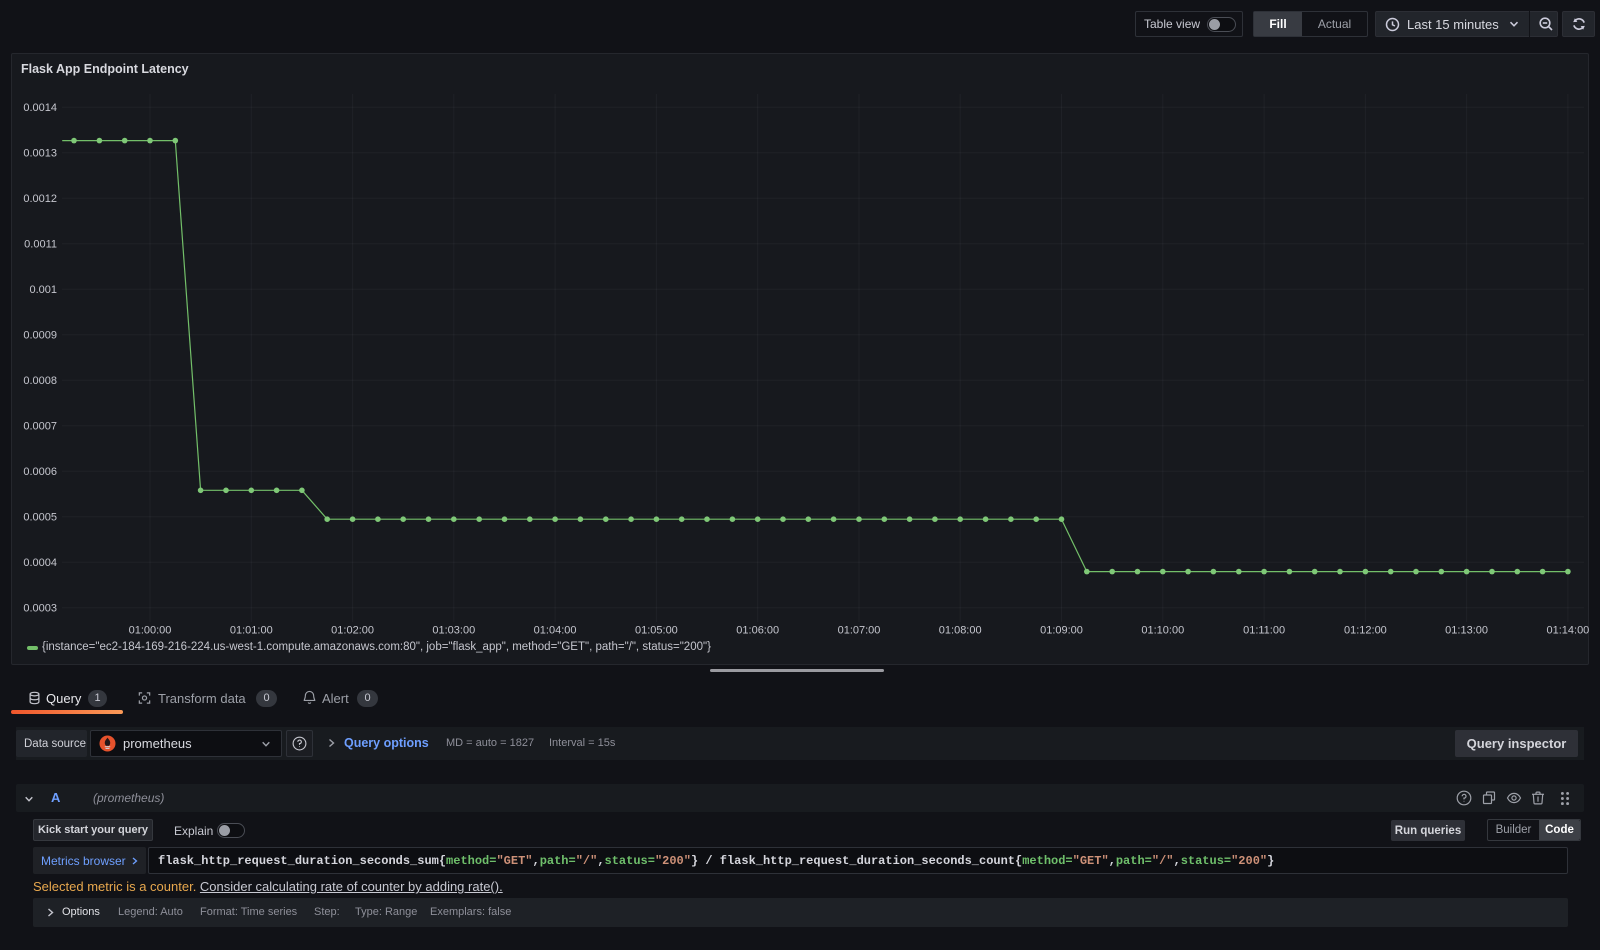  I want to click on svg-text: 01:06:00, so click(757, 631).